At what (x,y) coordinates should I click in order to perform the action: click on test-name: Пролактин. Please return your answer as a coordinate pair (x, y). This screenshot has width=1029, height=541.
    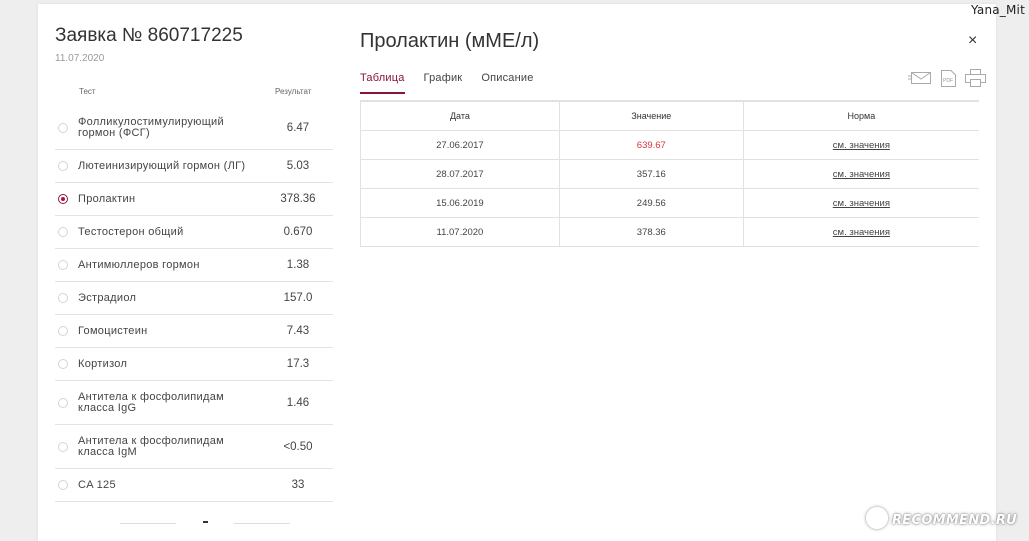
    Looking at the image, I should click on (107, 198).